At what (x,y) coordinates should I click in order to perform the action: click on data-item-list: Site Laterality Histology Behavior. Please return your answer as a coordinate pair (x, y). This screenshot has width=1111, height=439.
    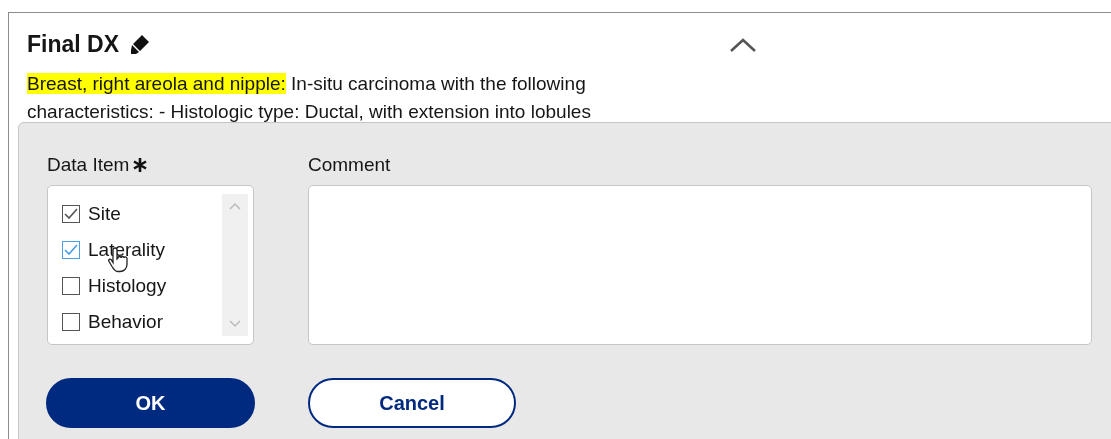
    Looking at the image, I should click on (150, 265).